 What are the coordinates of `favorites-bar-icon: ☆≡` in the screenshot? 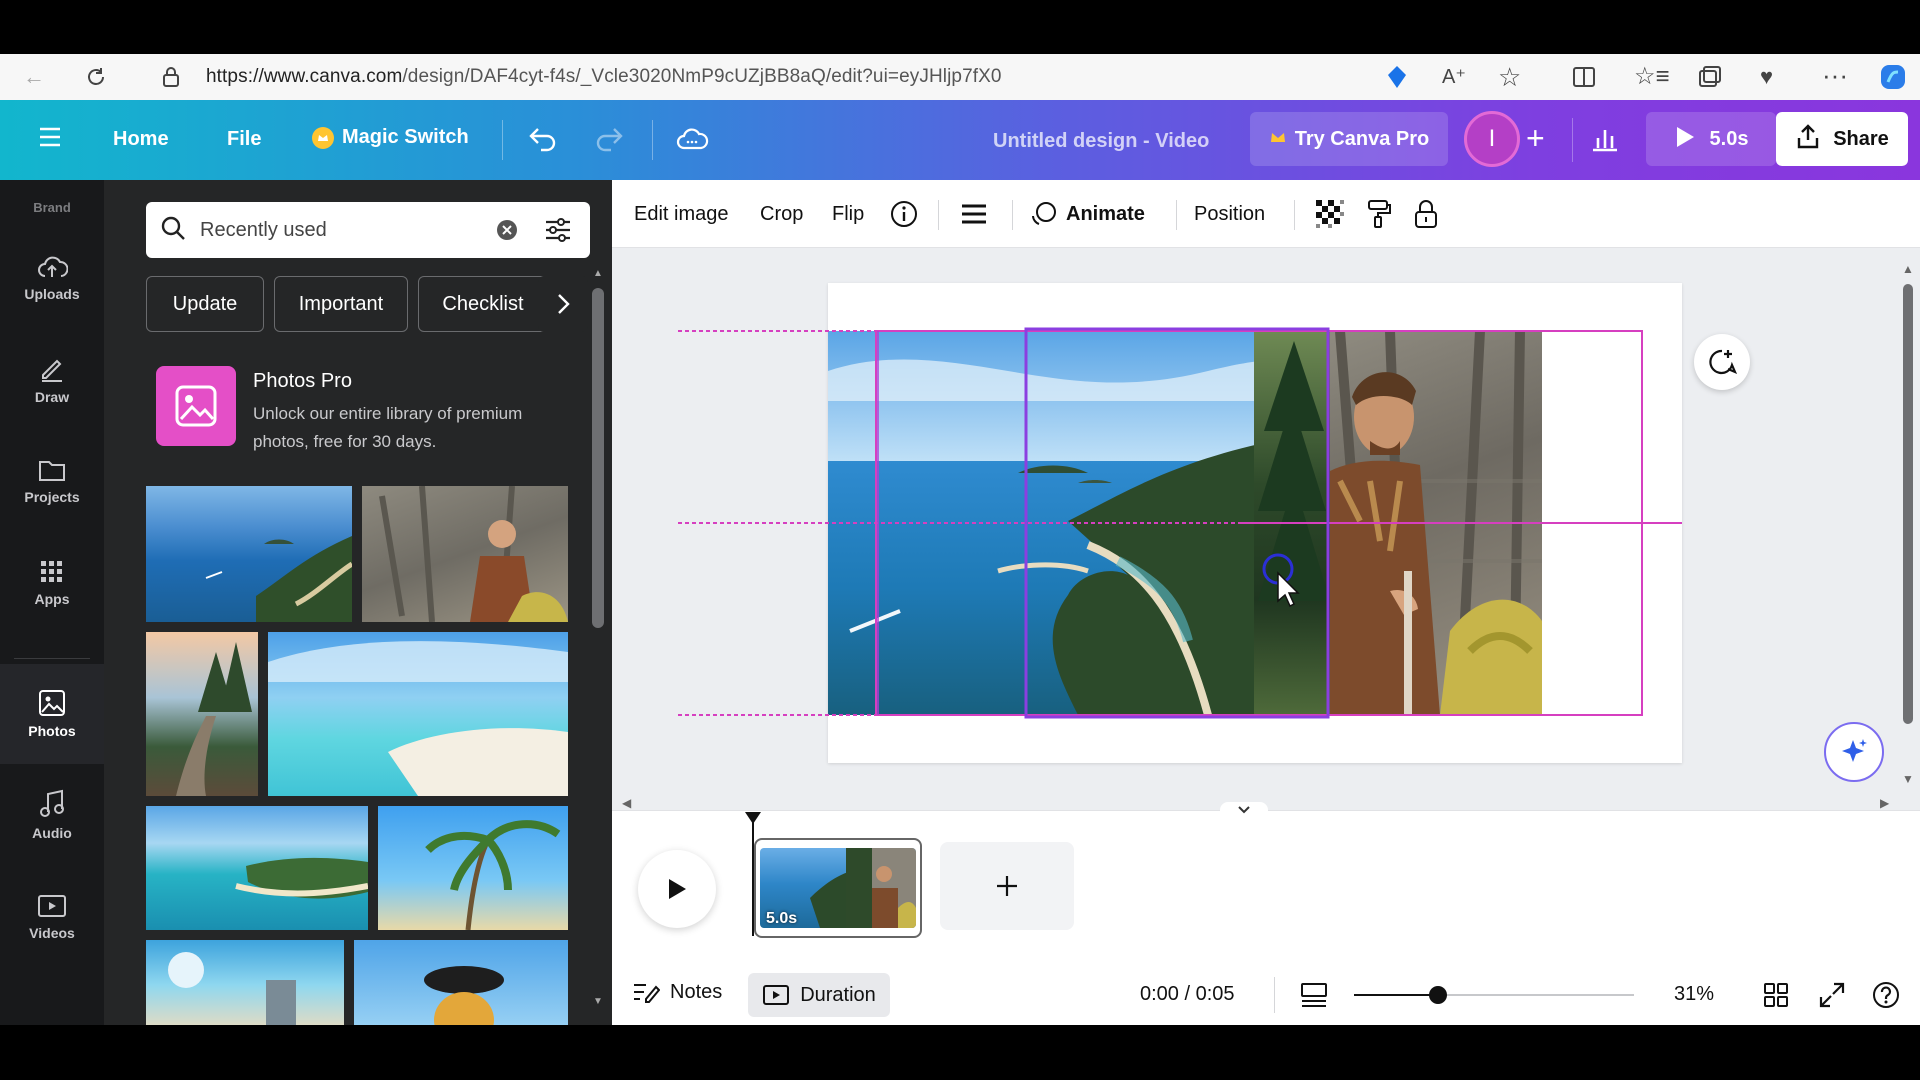 It's located at (1652, 76).